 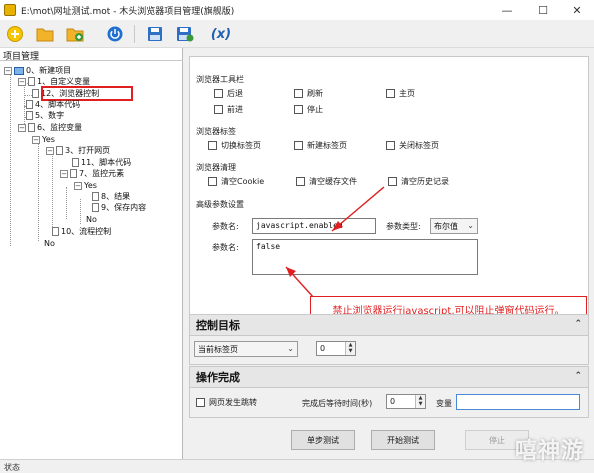 I want to click on maximize-button: ☐, so click(x=543, y=10).